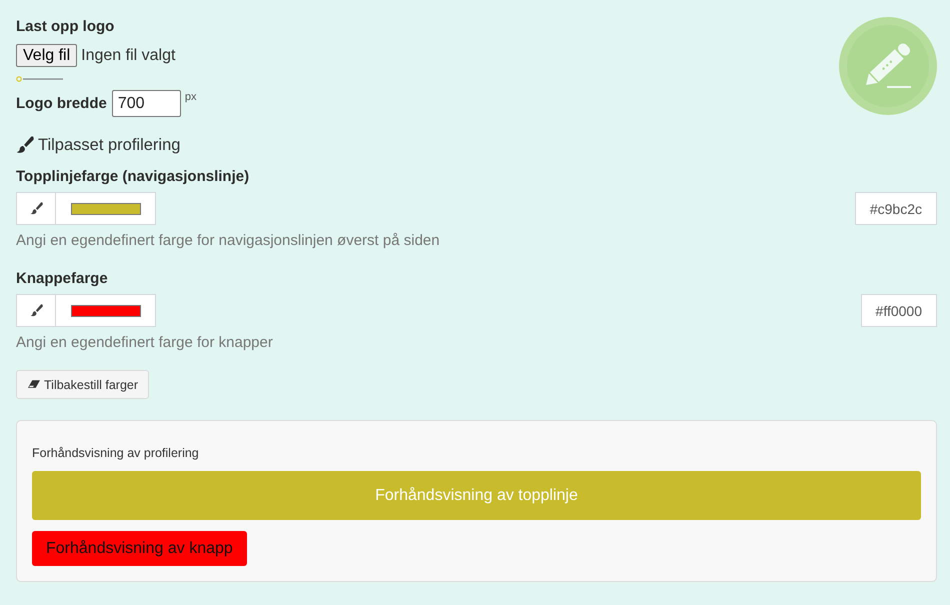  Describe the element at coordinates (47, 55) in the screenshot. I see `choose-file-button: Velg fil` at that location.